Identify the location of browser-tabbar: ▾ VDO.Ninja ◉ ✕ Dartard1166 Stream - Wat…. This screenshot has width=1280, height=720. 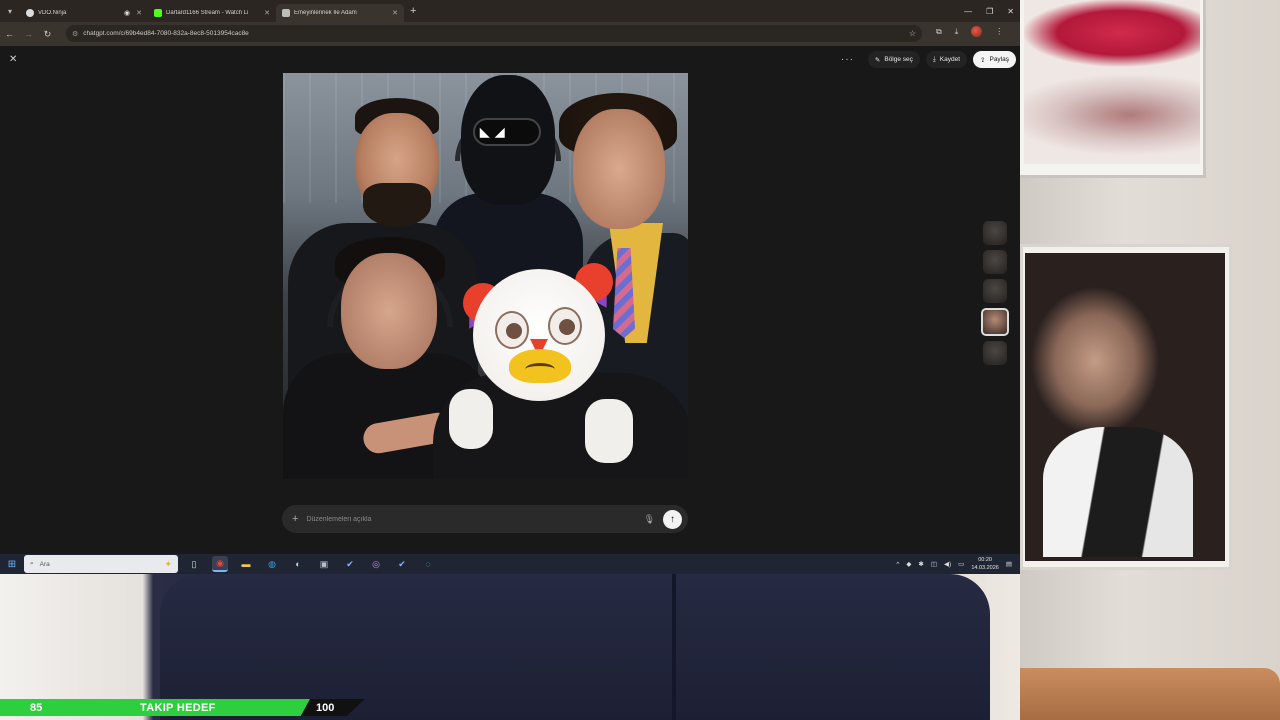
(510, 11).